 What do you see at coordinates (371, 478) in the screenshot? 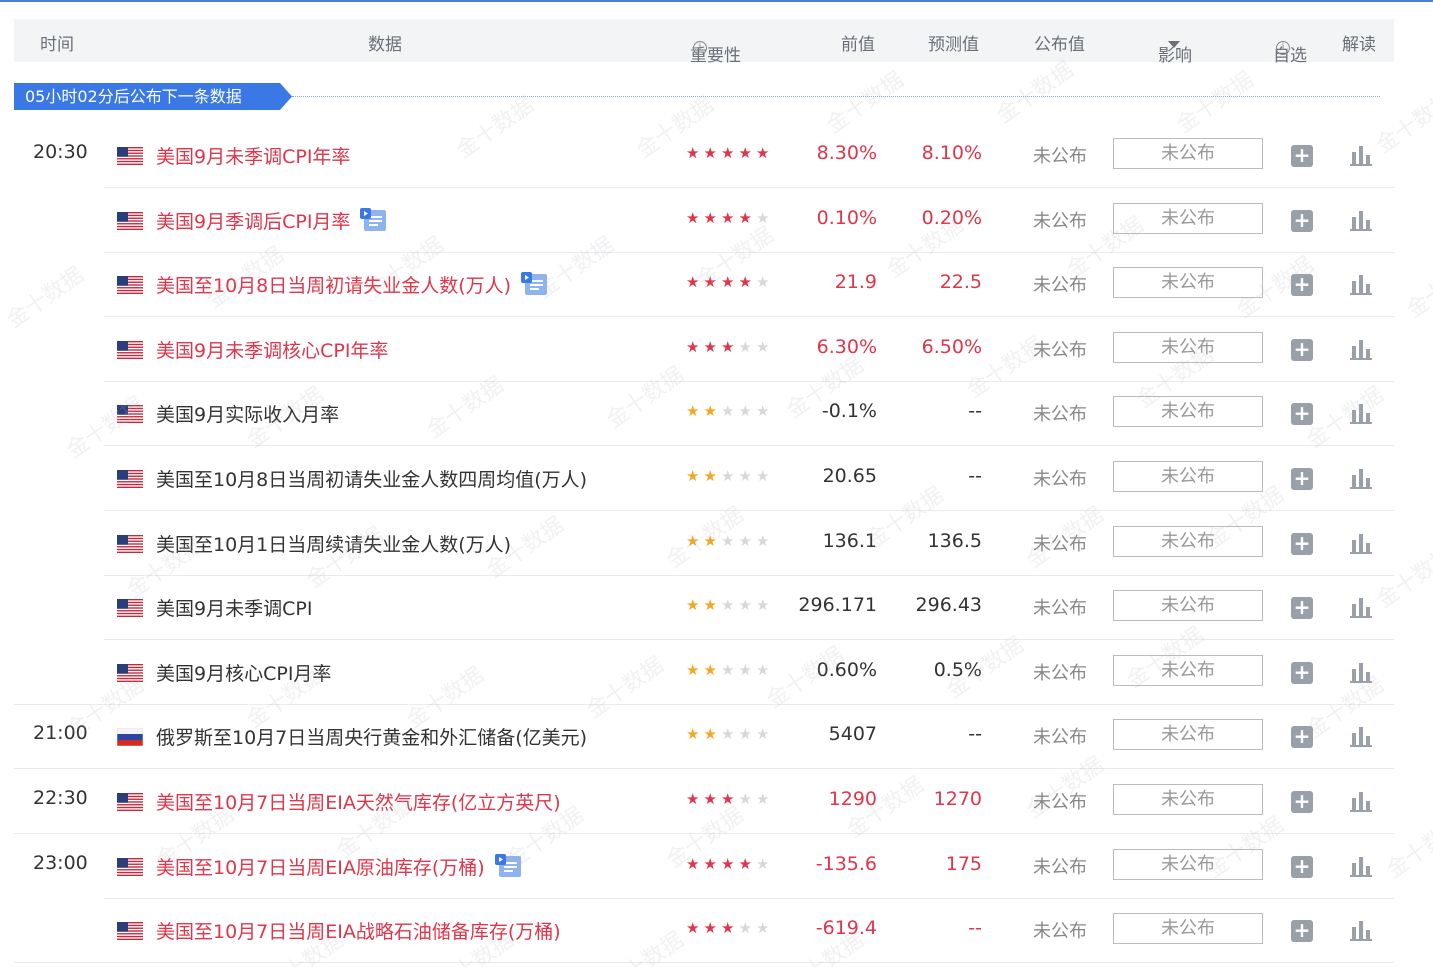
I see `indicator-name: 美国至10月8日当周初请失业金人数四周均值(万人)` at bounding box center [371, 478].